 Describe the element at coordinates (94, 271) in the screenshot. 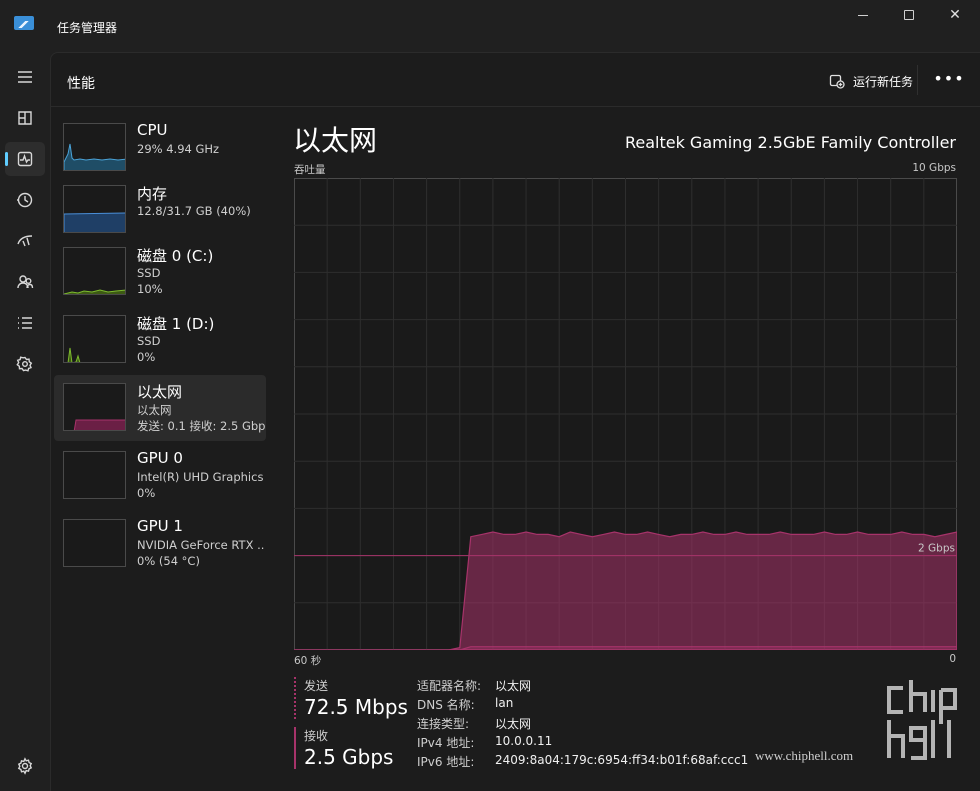

I see `disk-0-thumbnail` at that location.